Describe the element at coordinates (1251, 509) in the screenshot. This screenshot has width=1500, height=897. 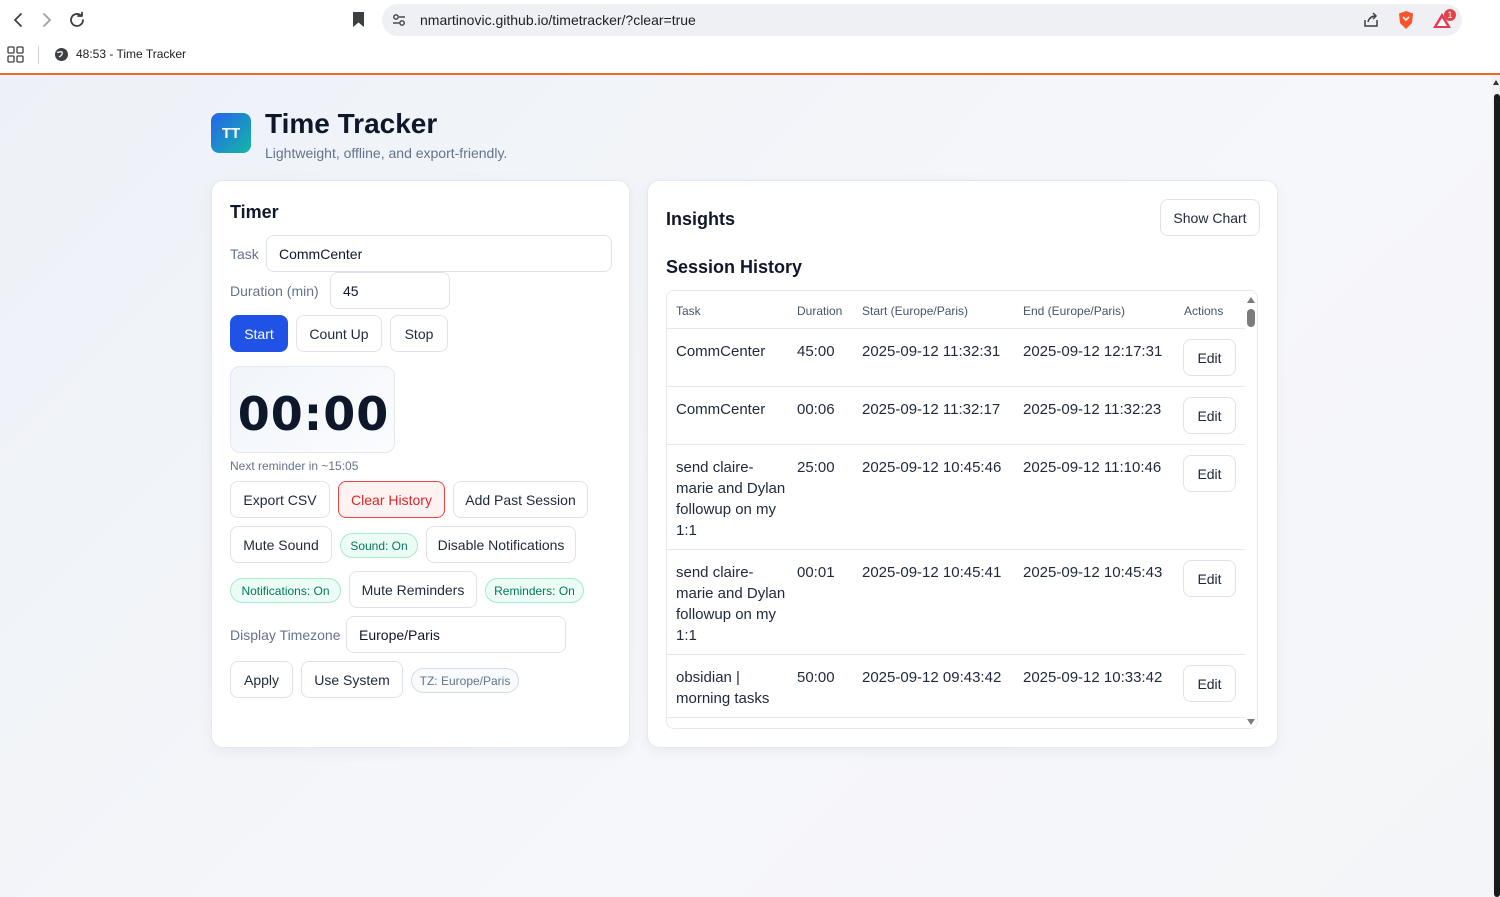
I see `table-scrollbar` at that location.